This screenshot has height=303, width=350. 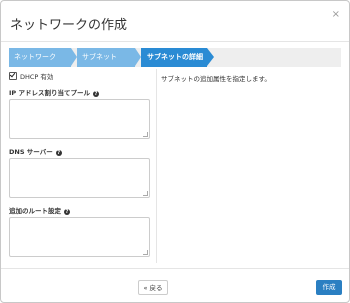 I want to click on dns-servers-label-text: DNS サーバー, so click(x=31, y=152).